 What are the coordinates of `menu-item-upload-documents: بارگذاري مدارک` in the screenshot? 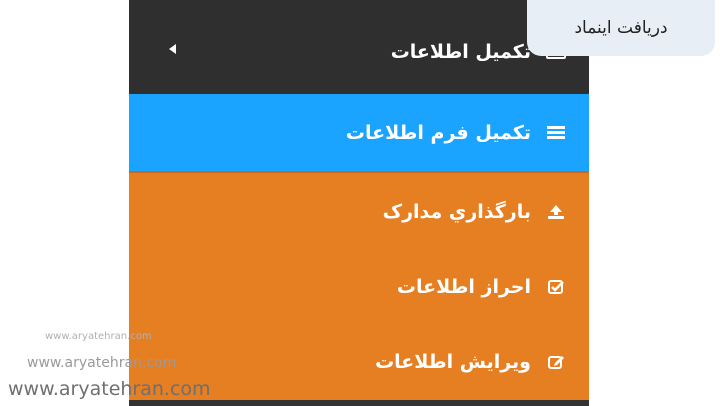 It's located at (359, 212).